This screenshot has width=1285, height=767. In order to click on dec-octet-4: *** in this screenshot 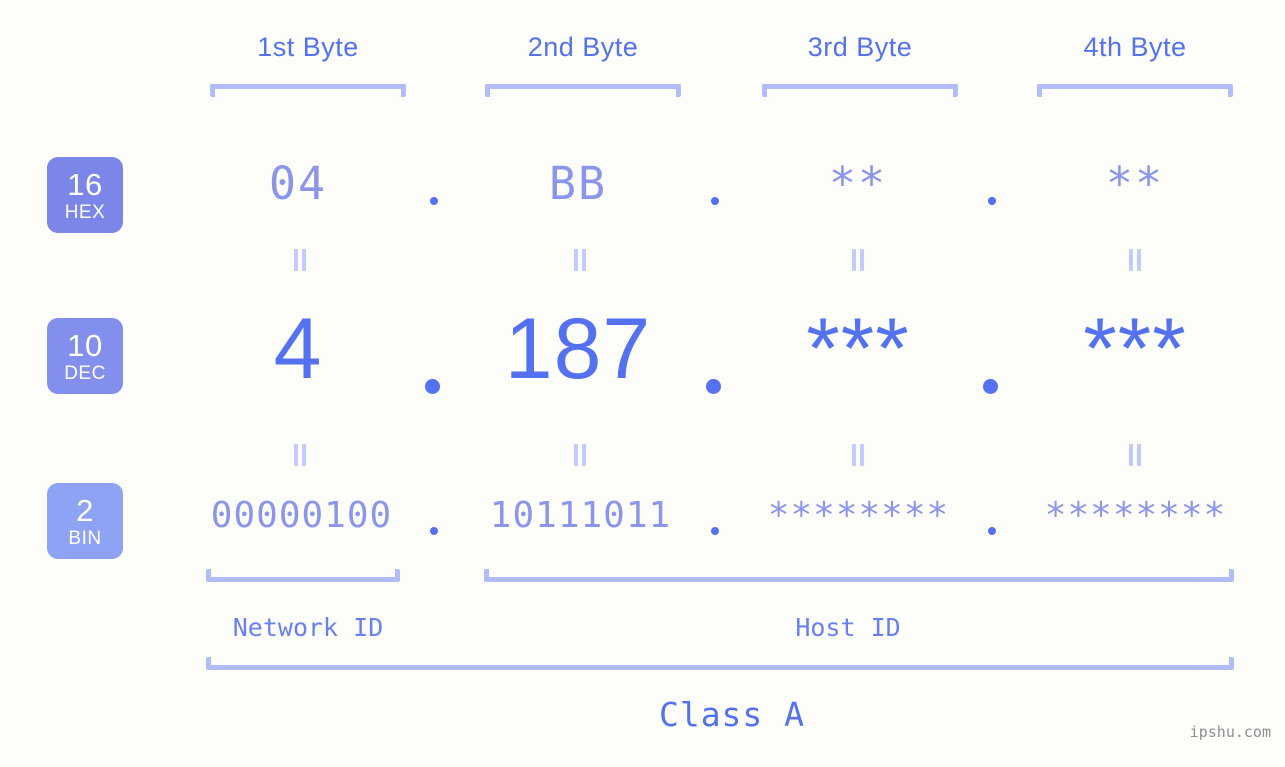, I will do `click(1135, 349)`.